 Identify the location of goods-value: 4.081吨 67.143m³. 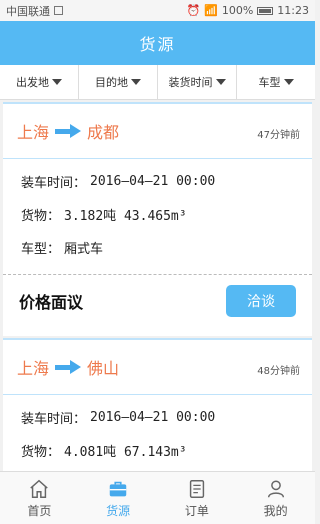
(125, 452).